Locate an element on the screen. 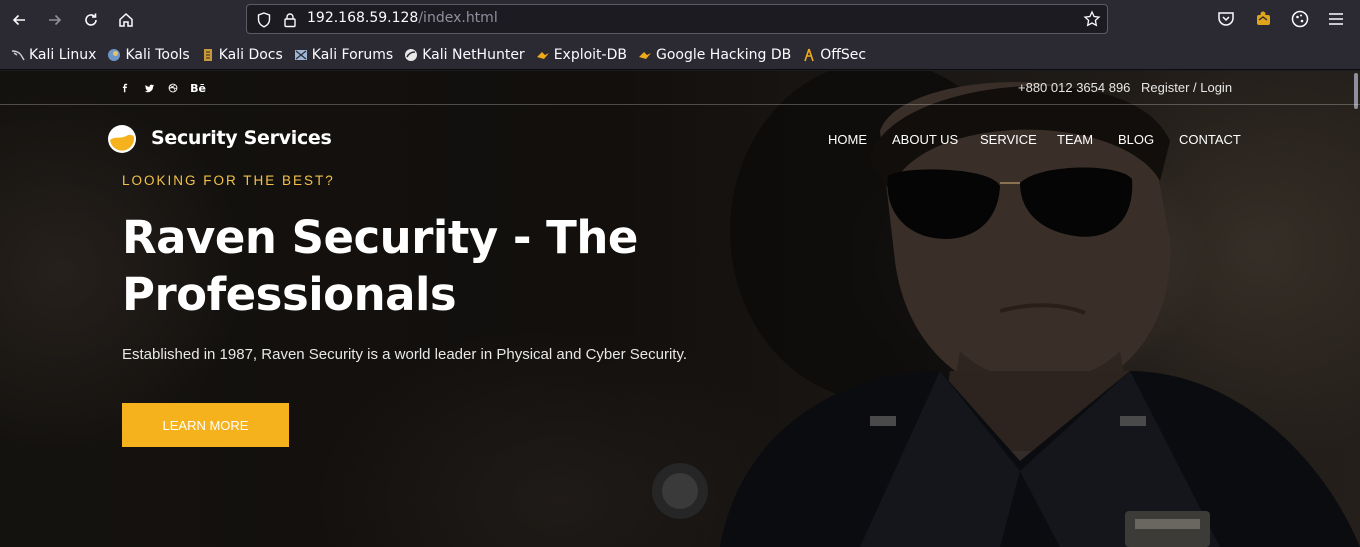 The width and height of the screenshot is (1360, 547). forward-arrow-icon is located at coordinates (55, 20).